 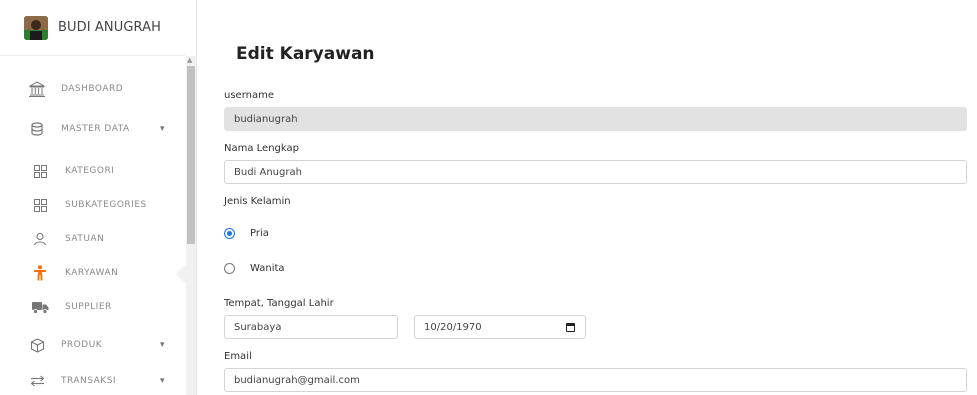 I want to click on sidebar-item-label: KARYAWAN, so click(x=92, y=273).